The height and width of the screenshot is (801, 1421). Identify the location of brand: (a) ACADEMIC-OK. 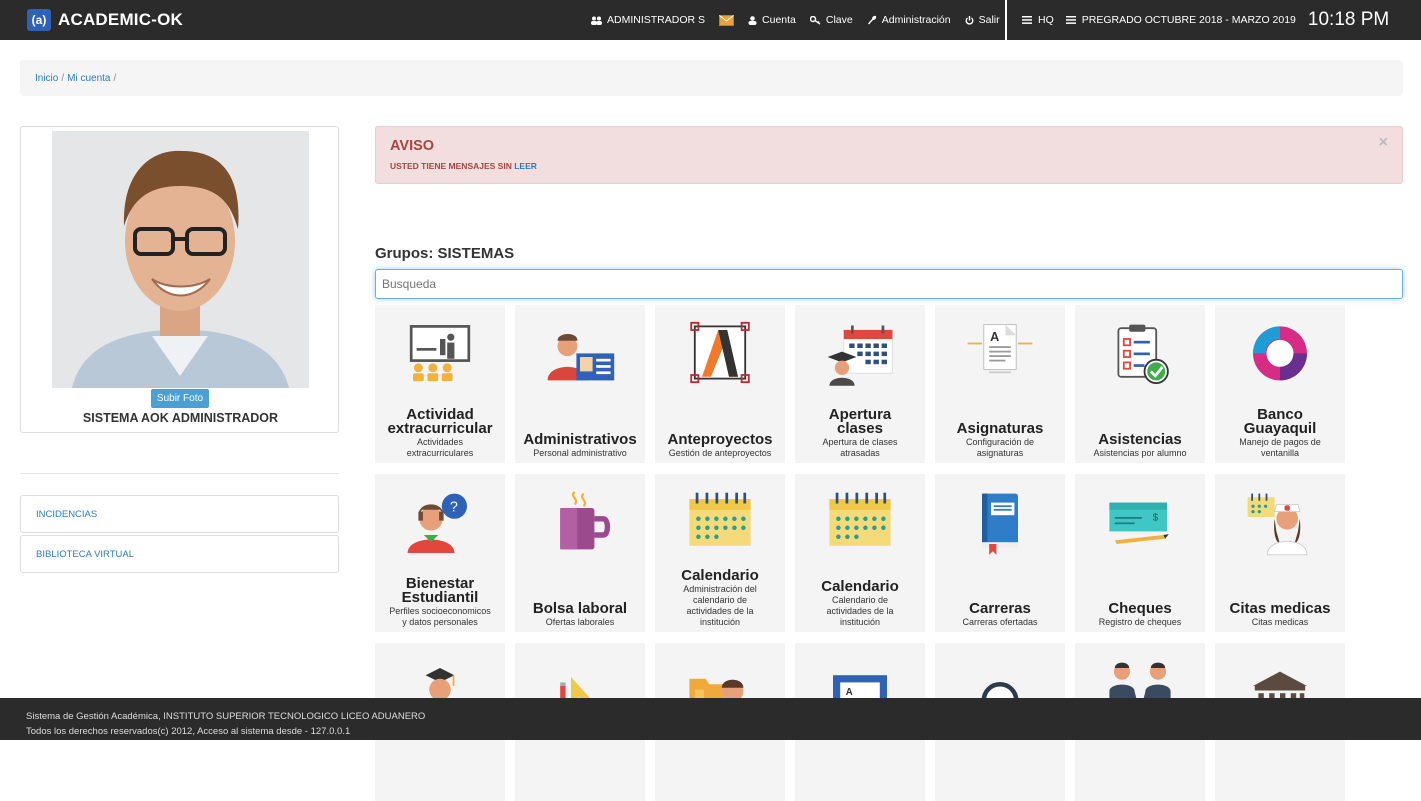
(105, 20).